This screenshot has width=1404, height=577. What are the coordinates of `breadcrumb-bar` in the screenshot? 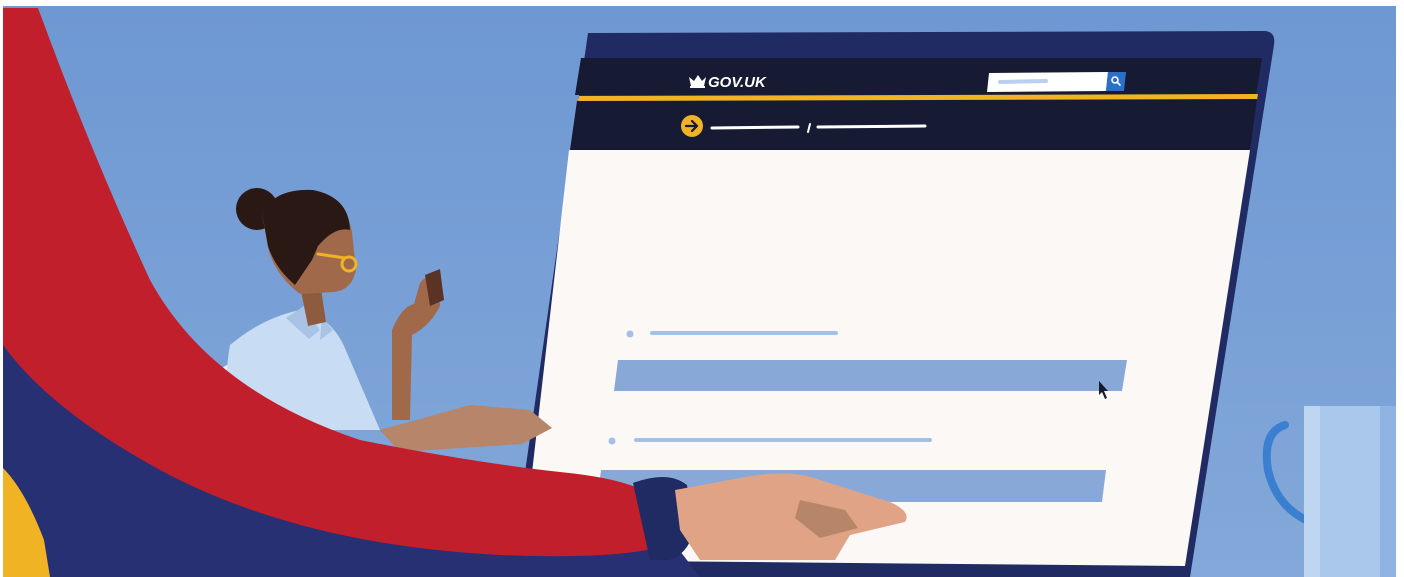 It's located at (913, 124).